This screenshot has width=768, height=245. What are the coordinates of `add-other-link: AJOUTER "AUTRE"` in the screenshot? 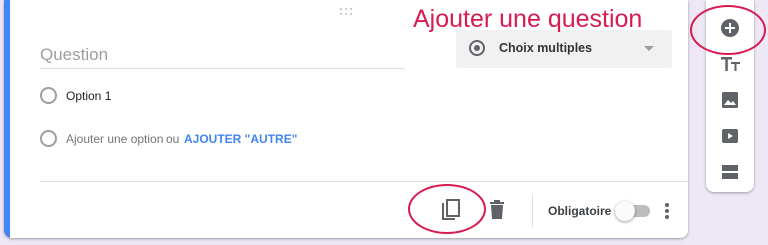 It's located at (240, 139).